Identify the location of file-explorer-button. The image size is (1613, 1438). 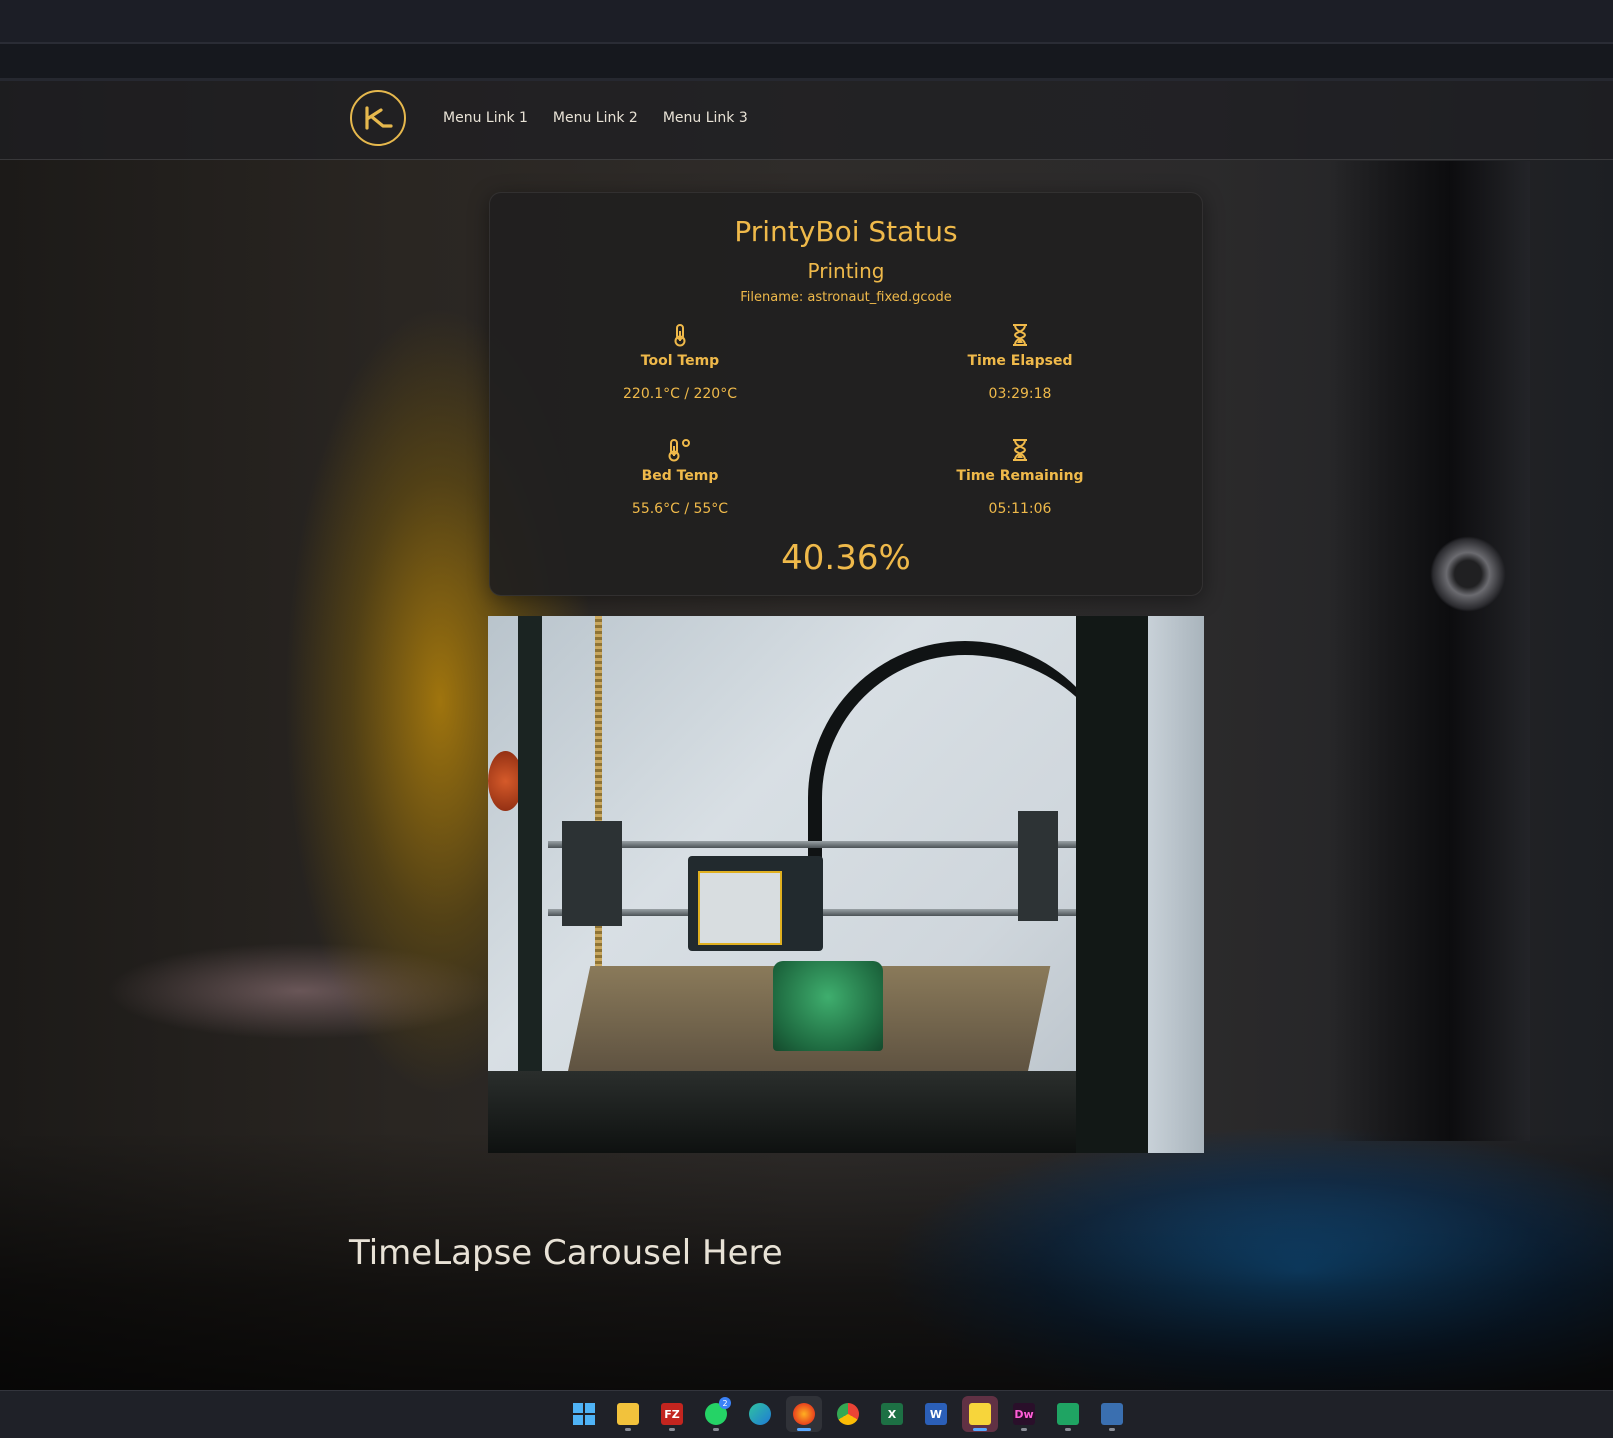
(628, 1414).